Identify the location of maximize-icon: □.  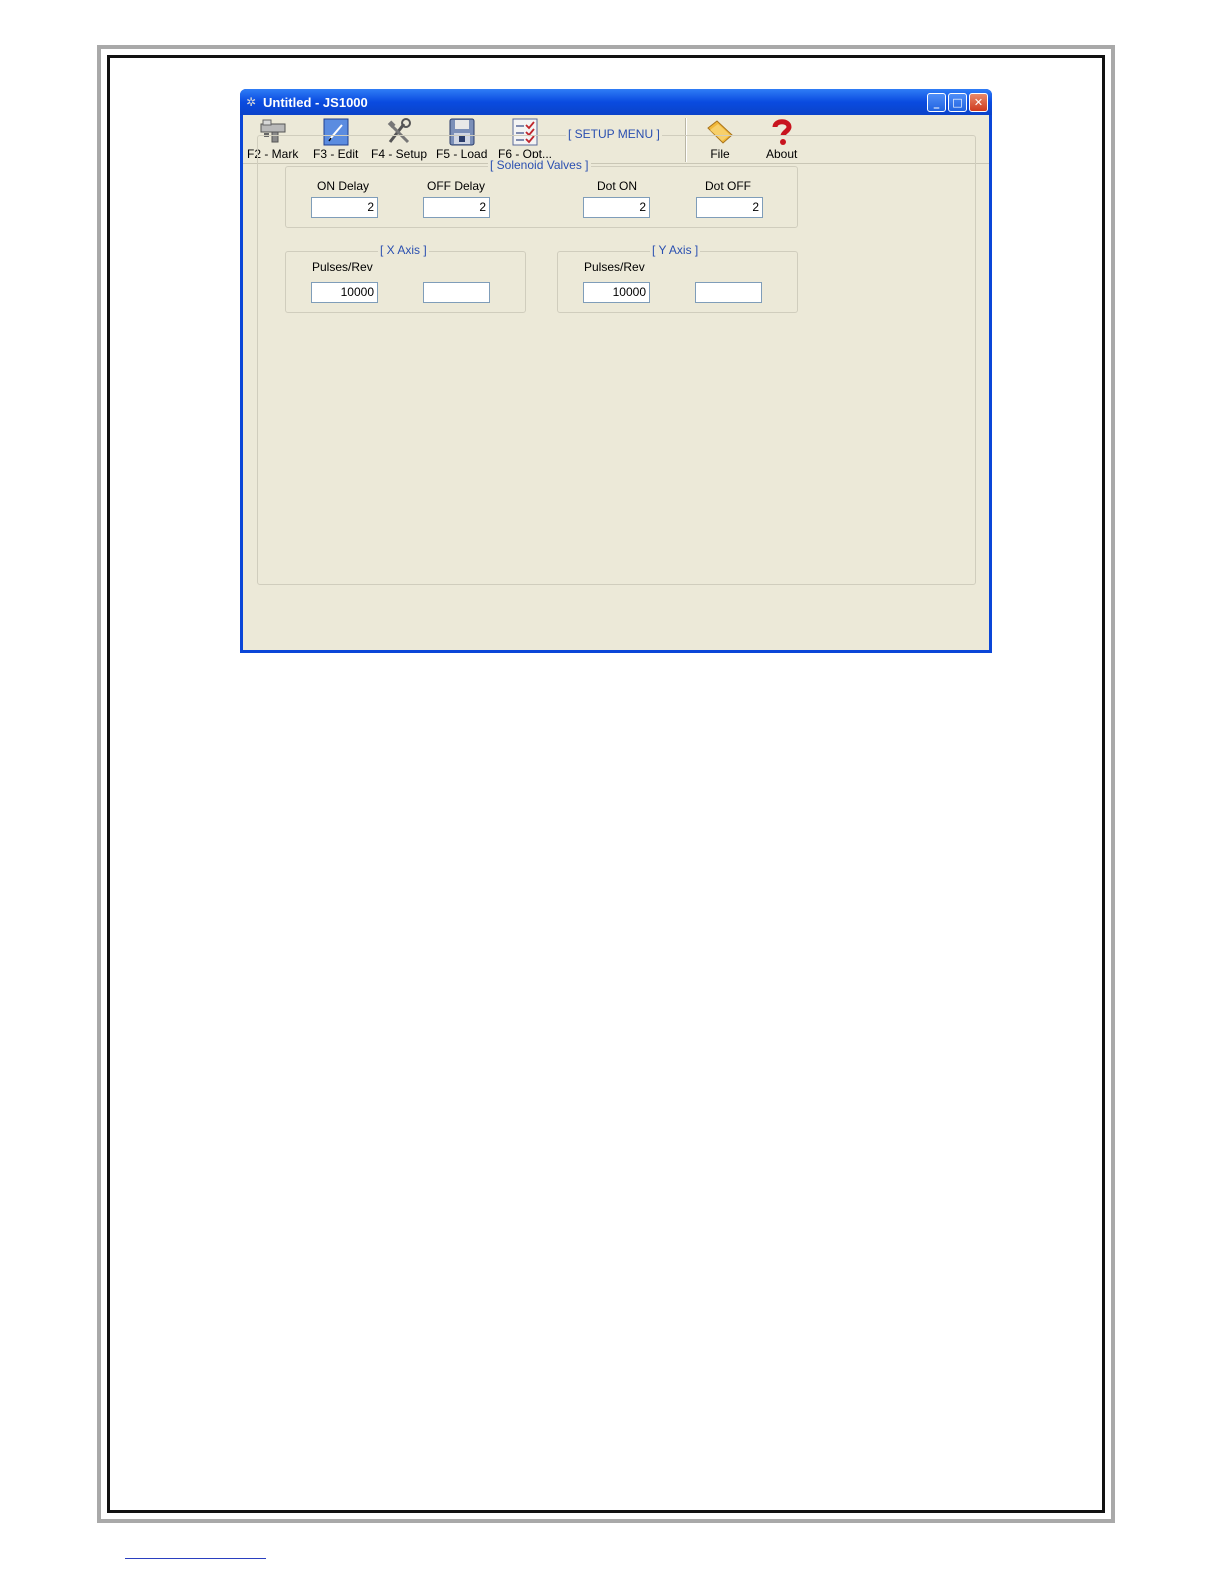
(957, 102).